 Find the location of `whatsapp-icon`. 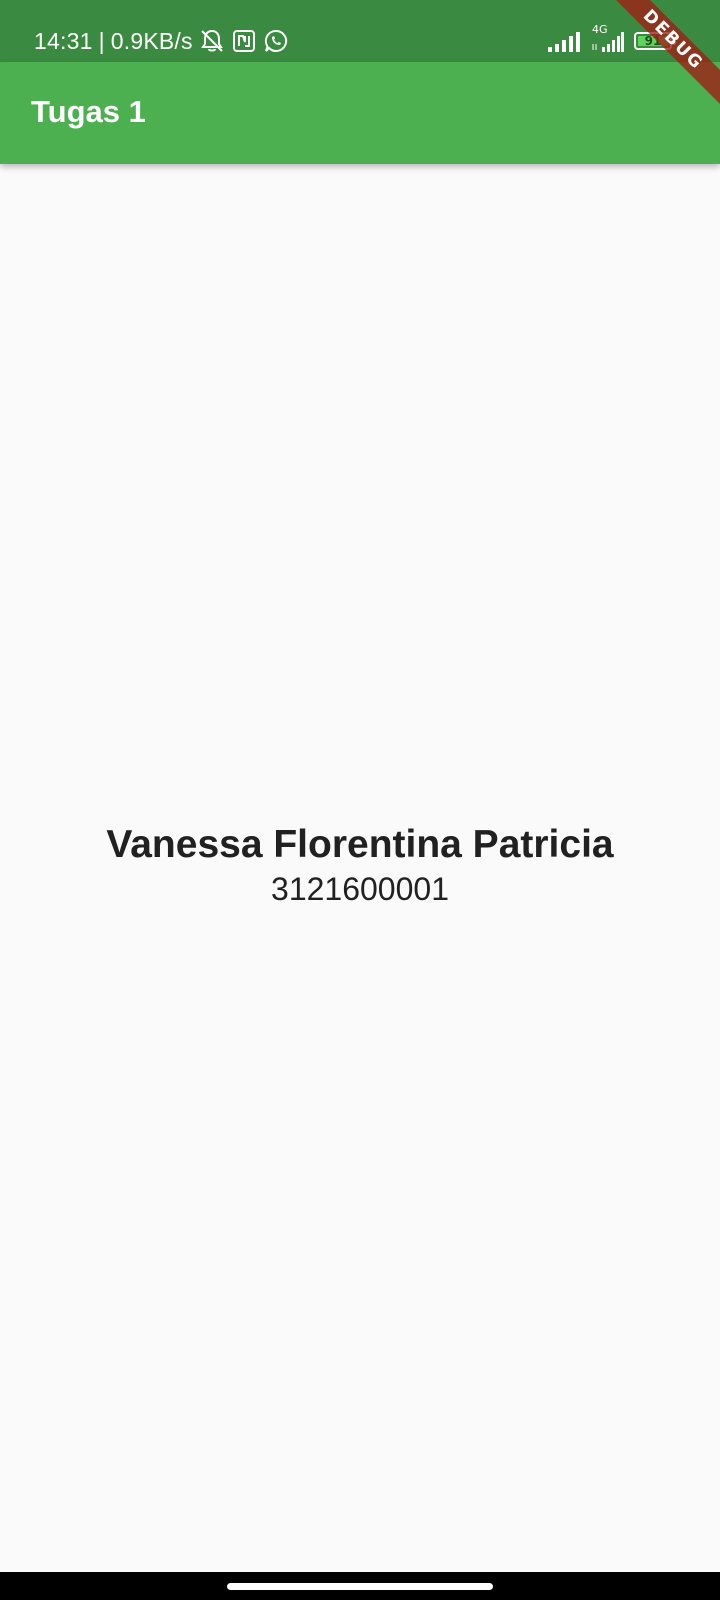

whatsapp-icon is located at coordinates (276, 41).